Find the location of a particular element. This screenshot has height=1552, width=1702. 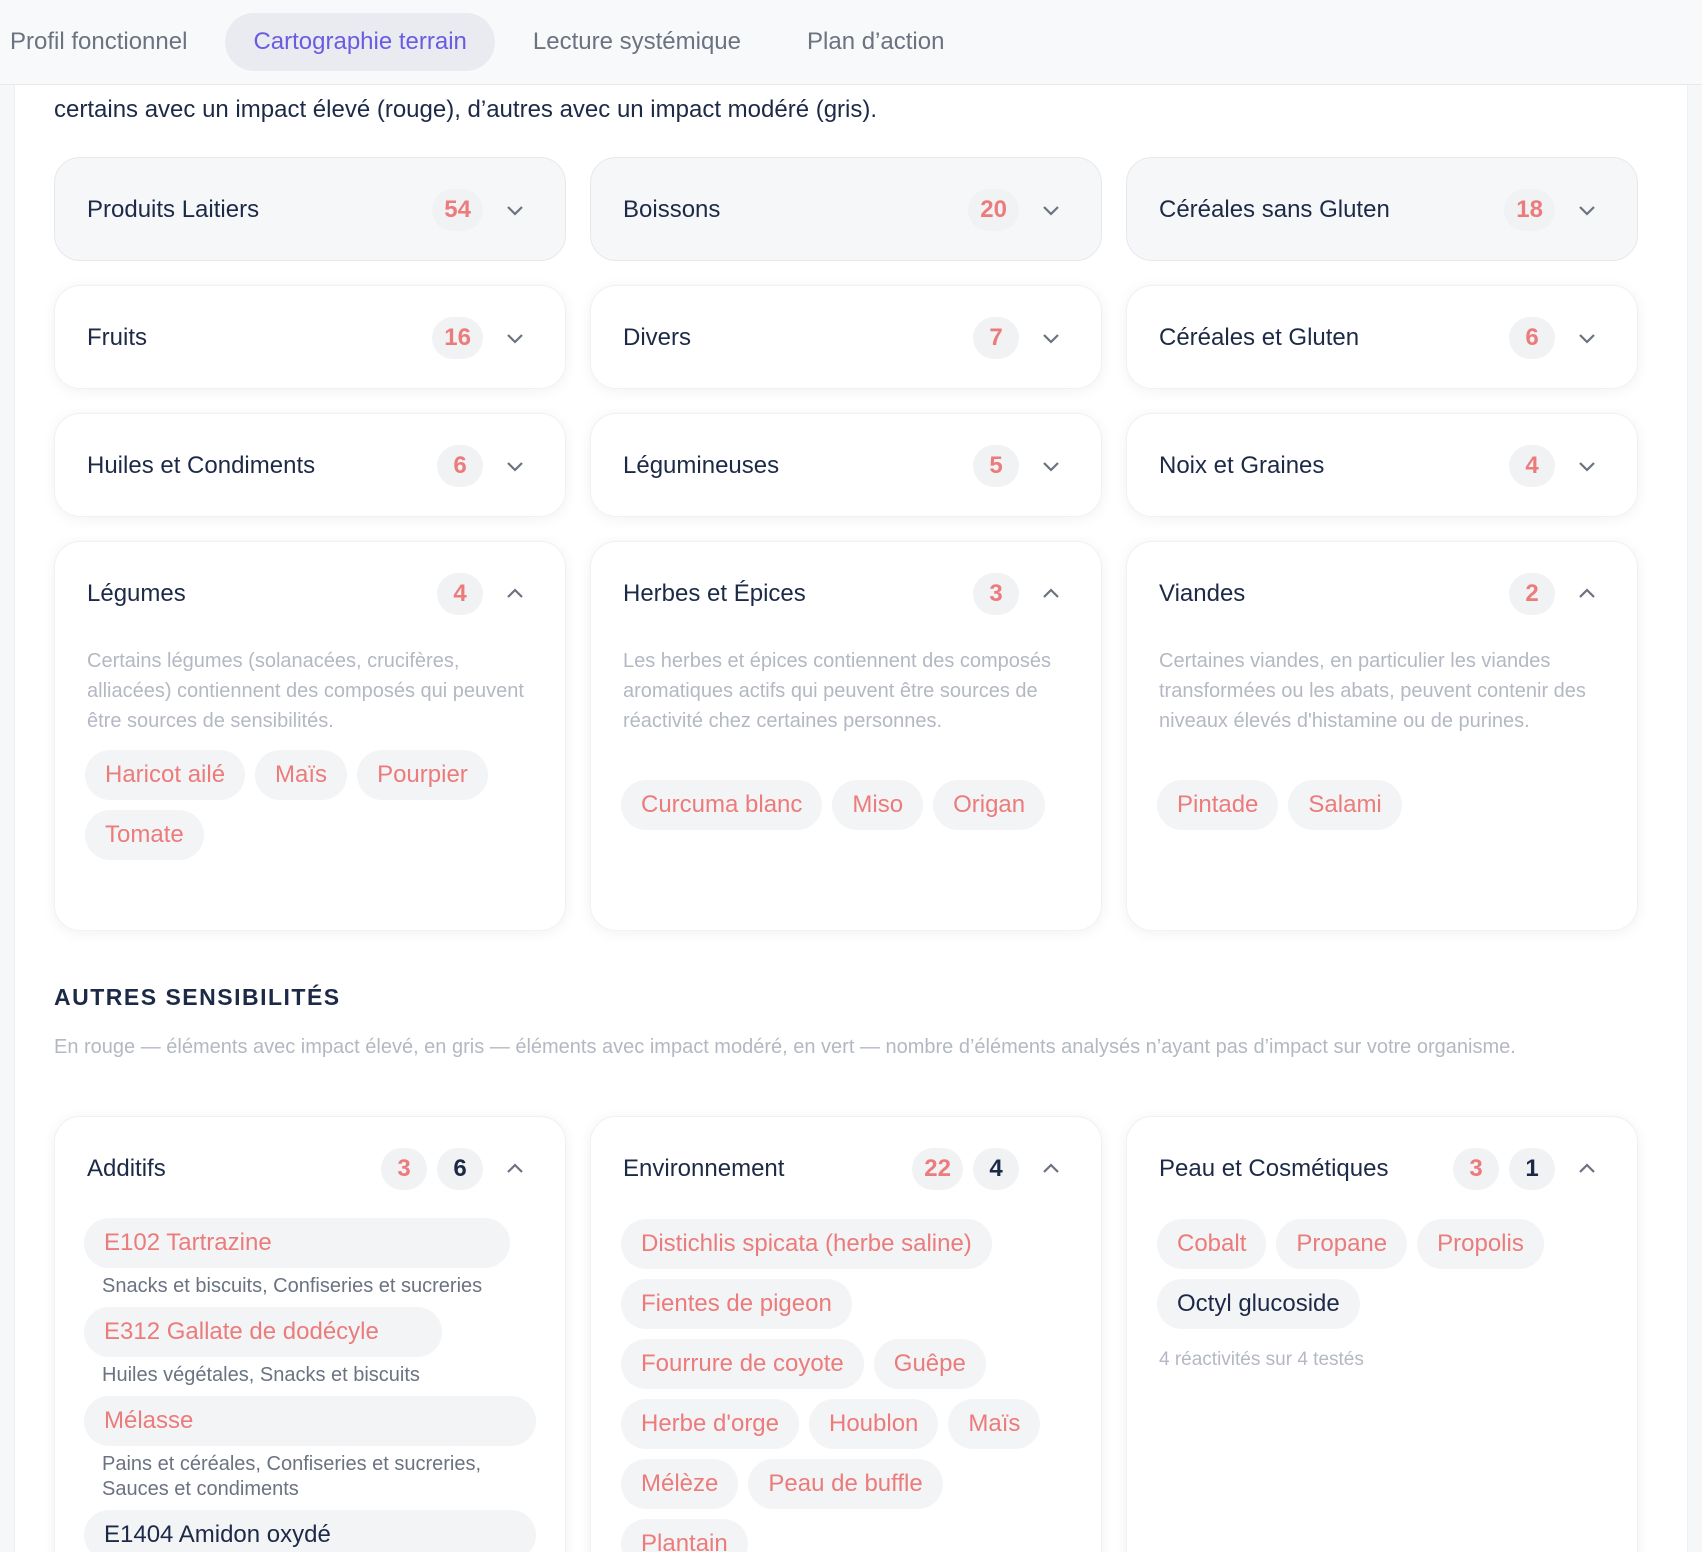

category-header: Divers 7 is located at coordinates (846, 338).